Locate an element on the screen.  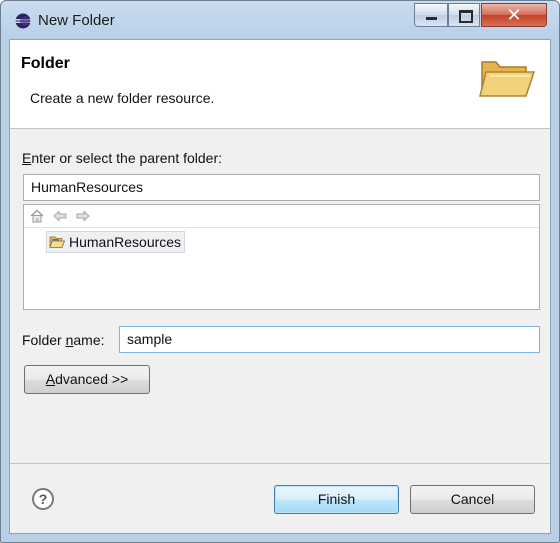
close-button: ✕ is located at coordinates (514, 15).